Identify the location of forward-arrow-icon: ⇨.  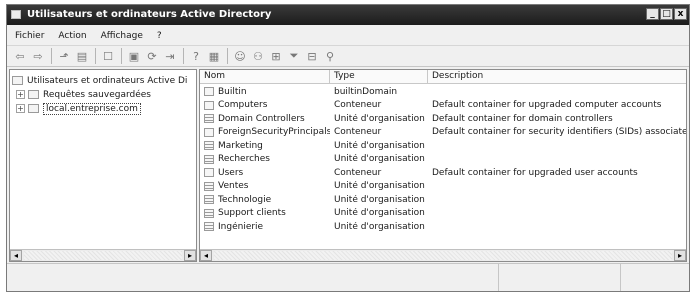
(38, 56).